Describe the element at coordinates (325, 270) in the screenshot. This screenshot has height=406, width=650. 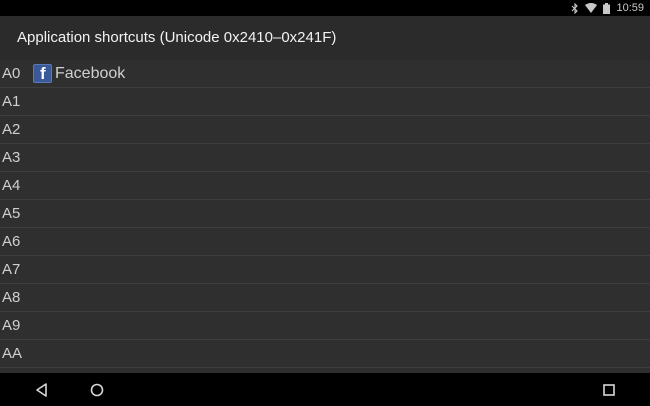
I see `list-item-a7: A7` at that location.